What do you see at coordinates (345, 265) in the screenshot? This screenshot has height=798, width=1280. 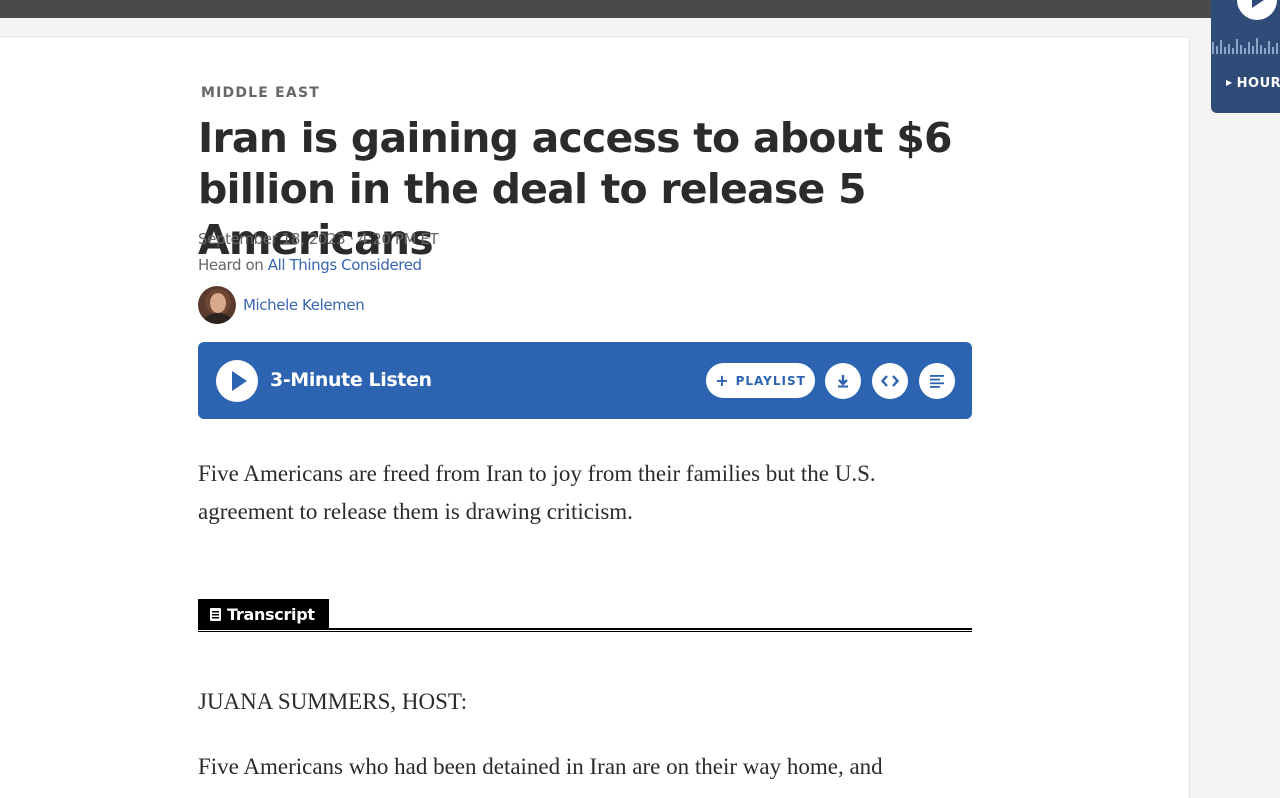 I see `program-link: All Things Considered` at bounding box center [345, 265].